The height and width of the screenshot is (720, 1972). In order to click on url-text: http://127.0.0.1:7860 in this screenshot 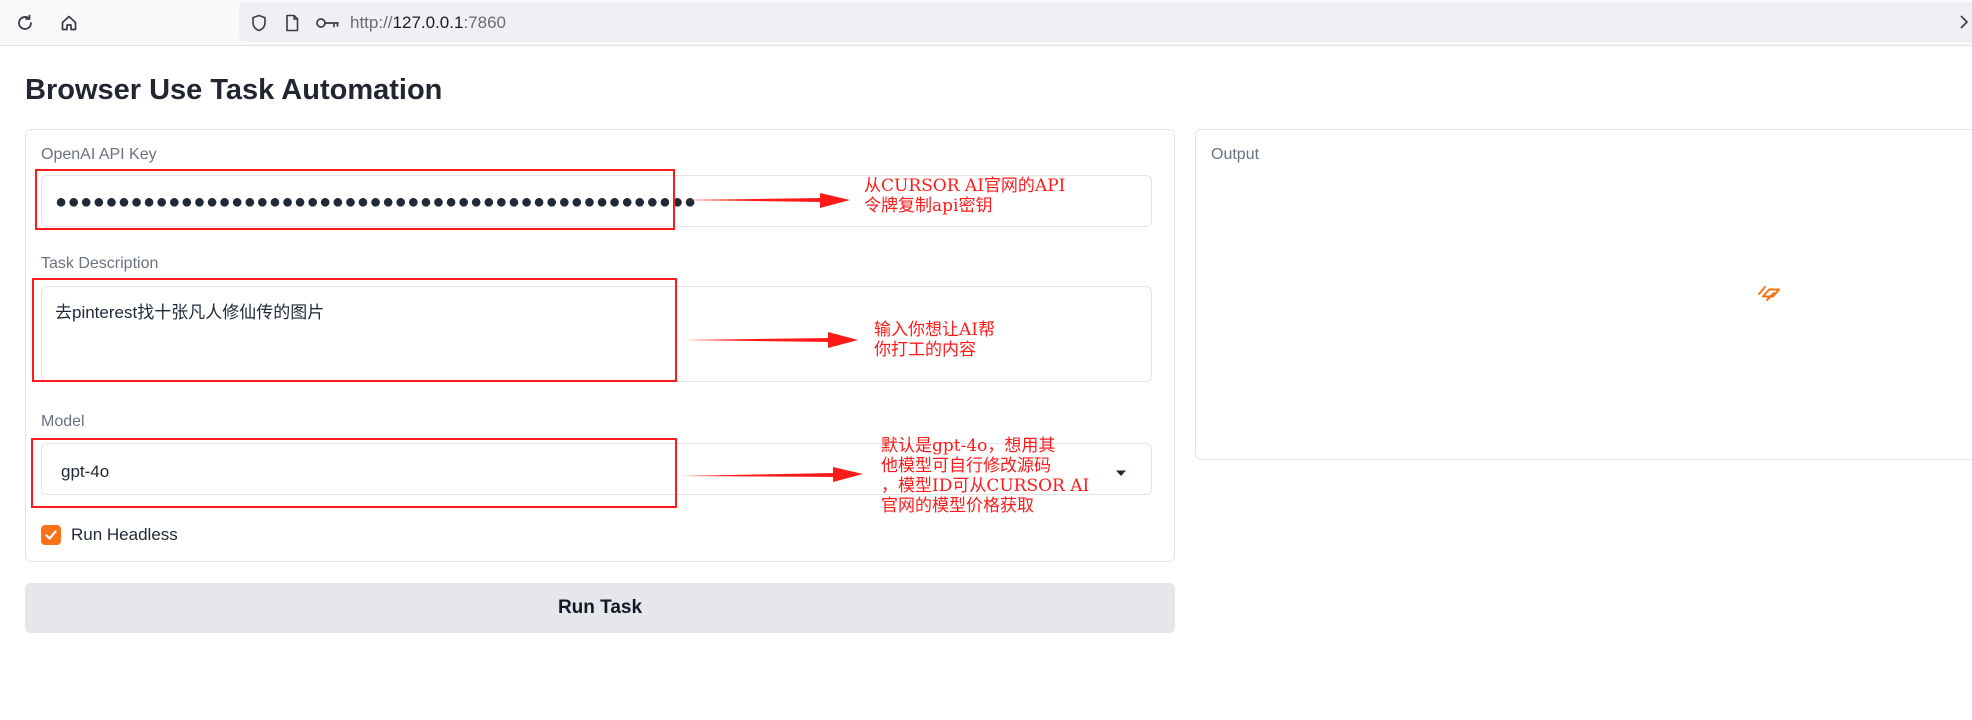, I will do `click(428, 23)`.